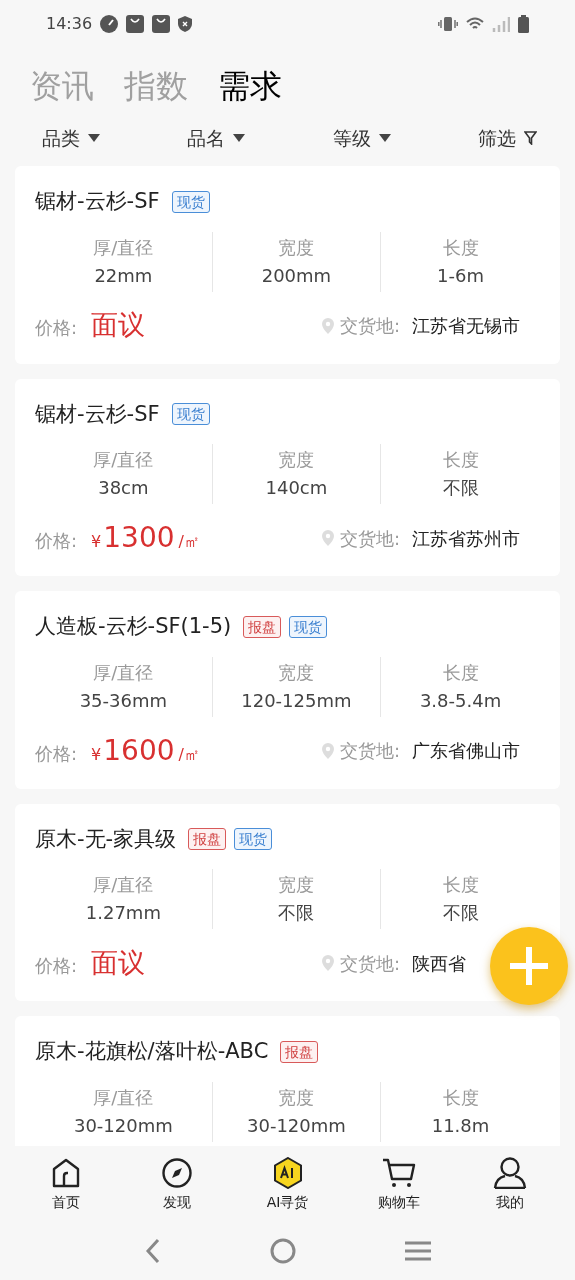  What do you see at coordinates (139, 750) in the screenshot?
I see `price-value: 1600` at bounding box center [139, 750].